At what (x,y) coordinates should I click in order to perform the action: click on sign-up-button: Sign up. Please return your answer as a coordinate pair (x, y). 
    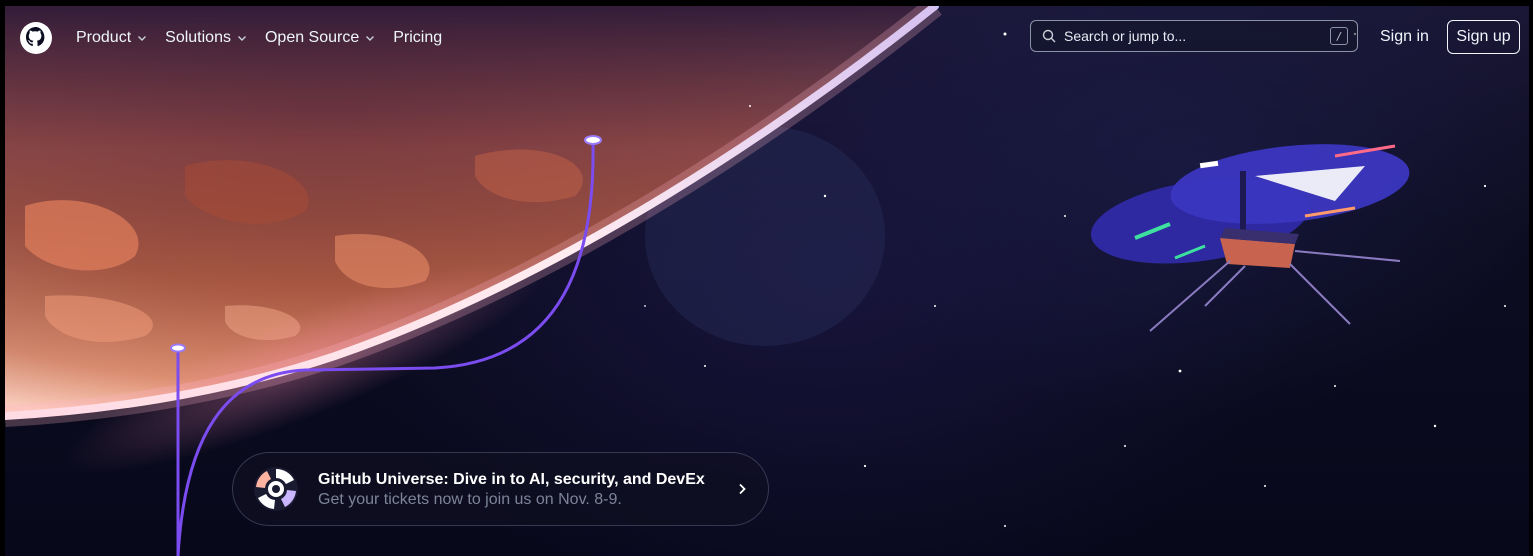
    Looking at the image, I should click on (1483, 37).